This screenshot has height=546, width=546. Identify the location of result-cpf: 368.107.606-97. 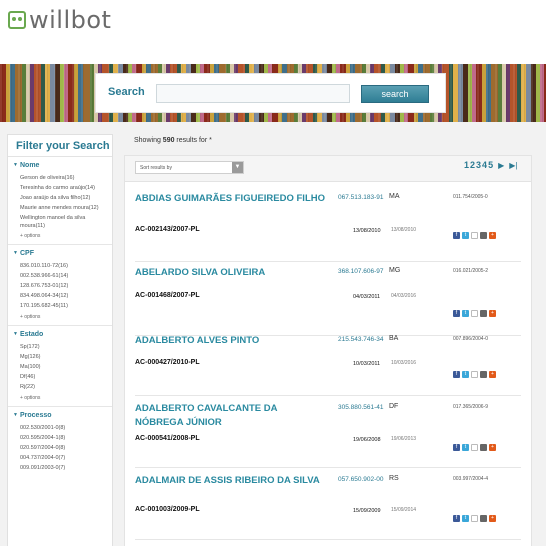
(361, 271).